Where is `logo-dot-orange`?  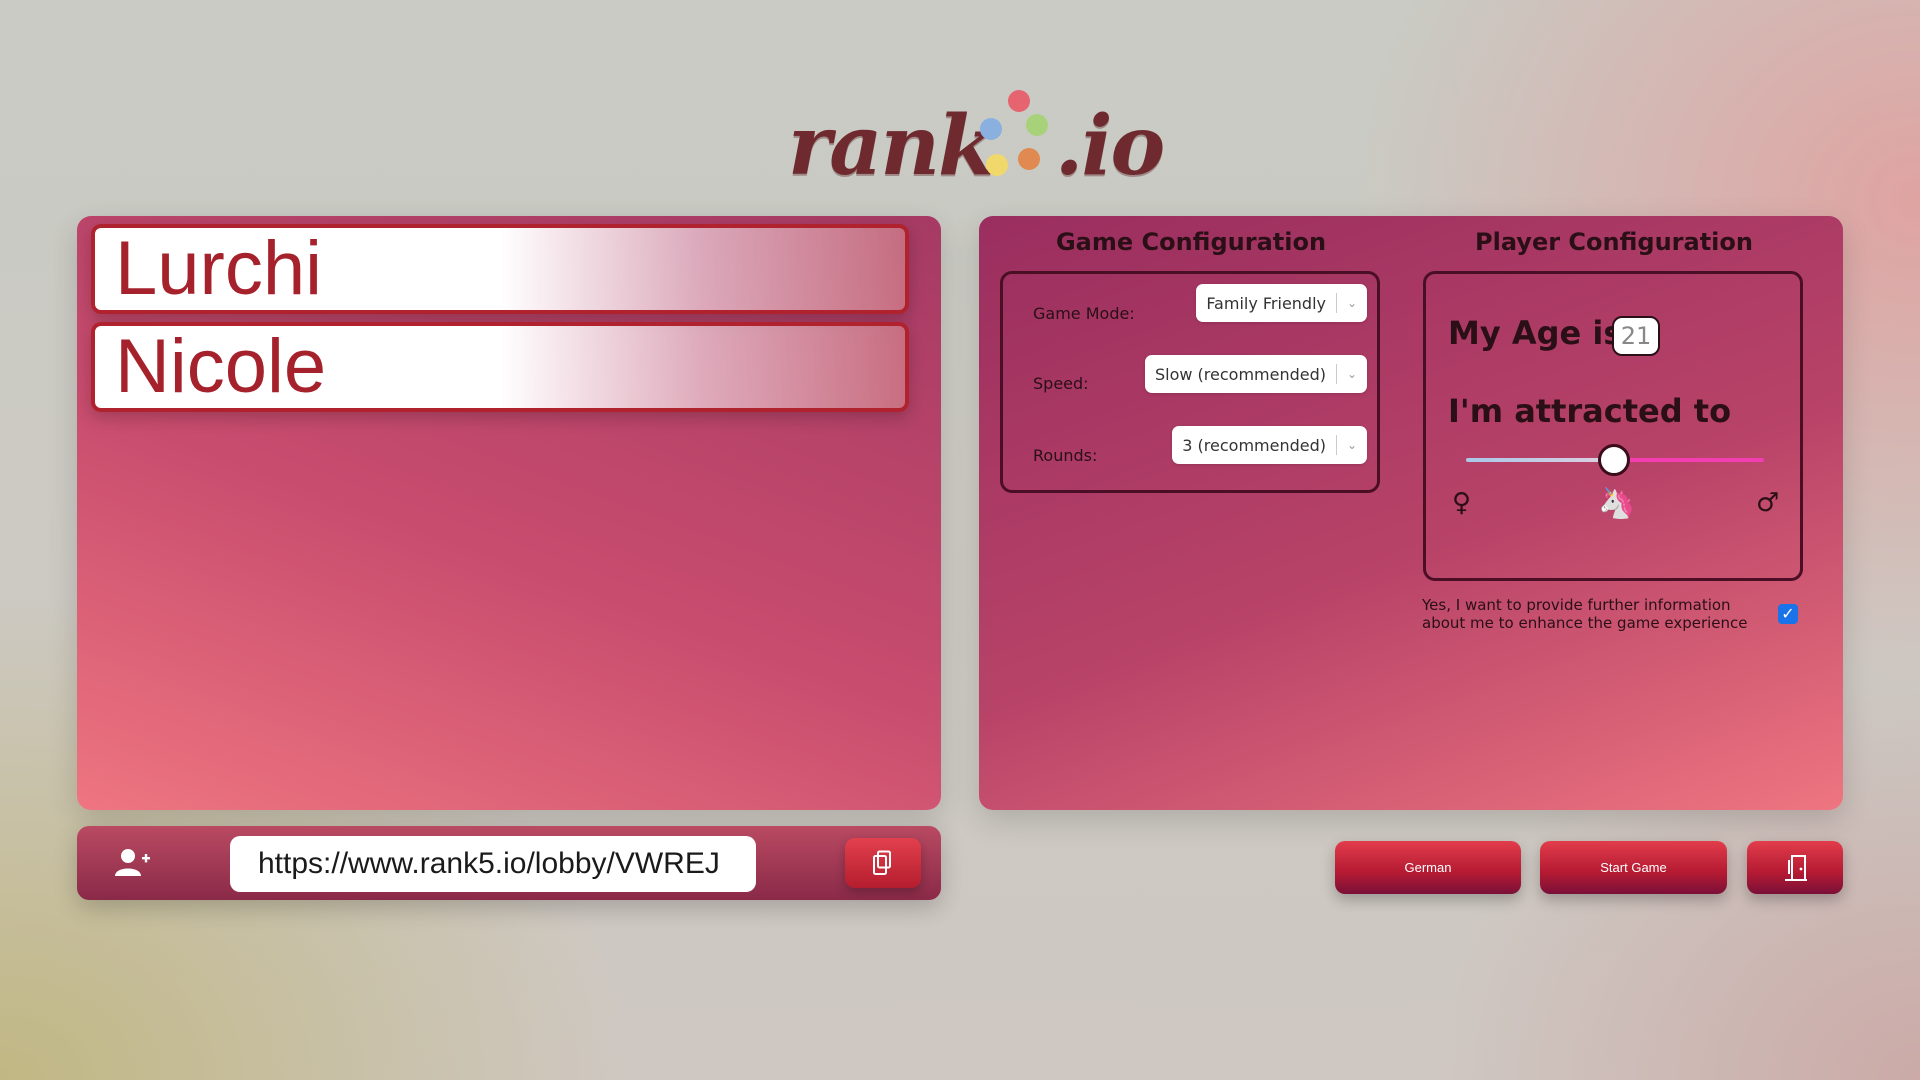 logo-dot-orange is located at coordinates (1029, 159).